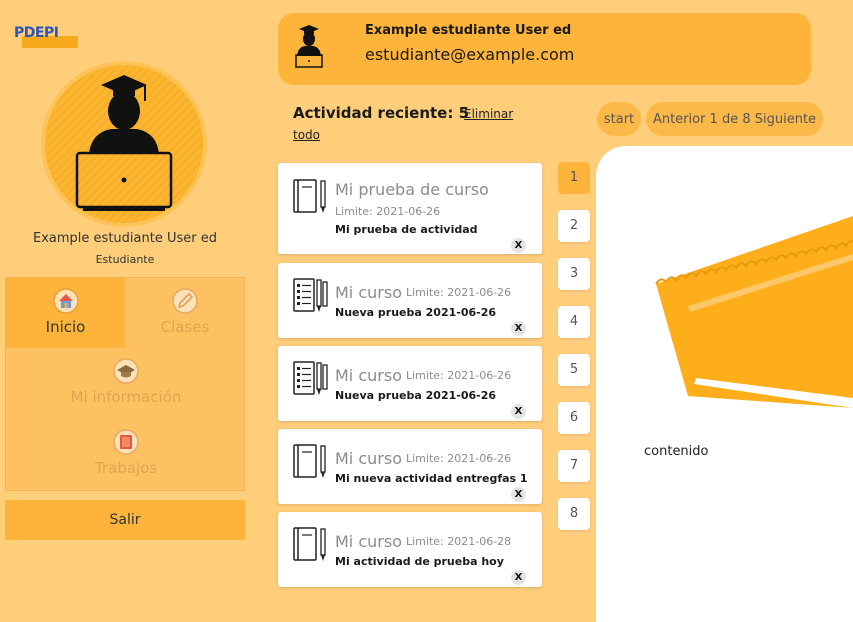 This screenshot has width=853, height=622. I want to click on avatar, so click(124, 144).